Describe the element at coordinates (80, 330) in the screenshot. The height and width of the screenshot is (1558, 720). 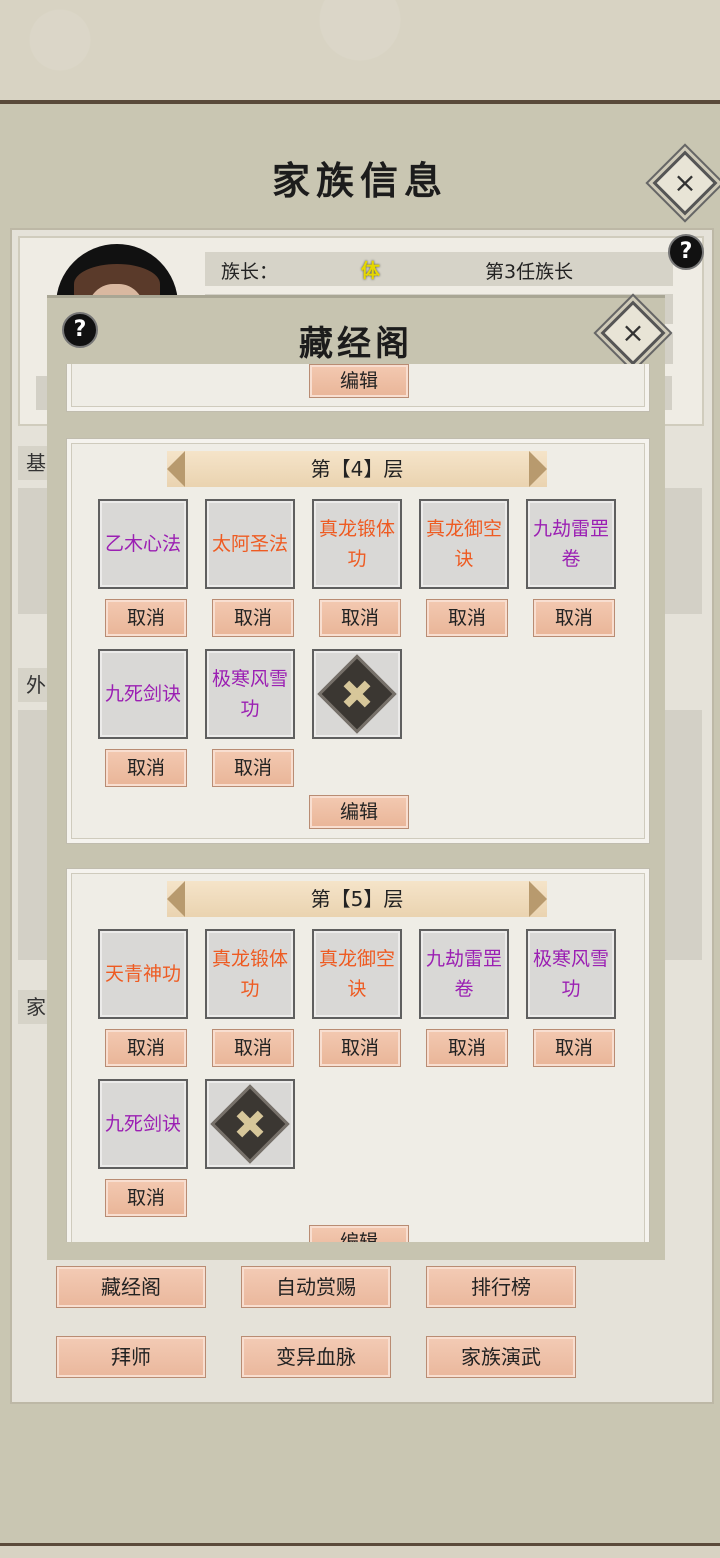
I see `modal-help-button: ?` at that location.